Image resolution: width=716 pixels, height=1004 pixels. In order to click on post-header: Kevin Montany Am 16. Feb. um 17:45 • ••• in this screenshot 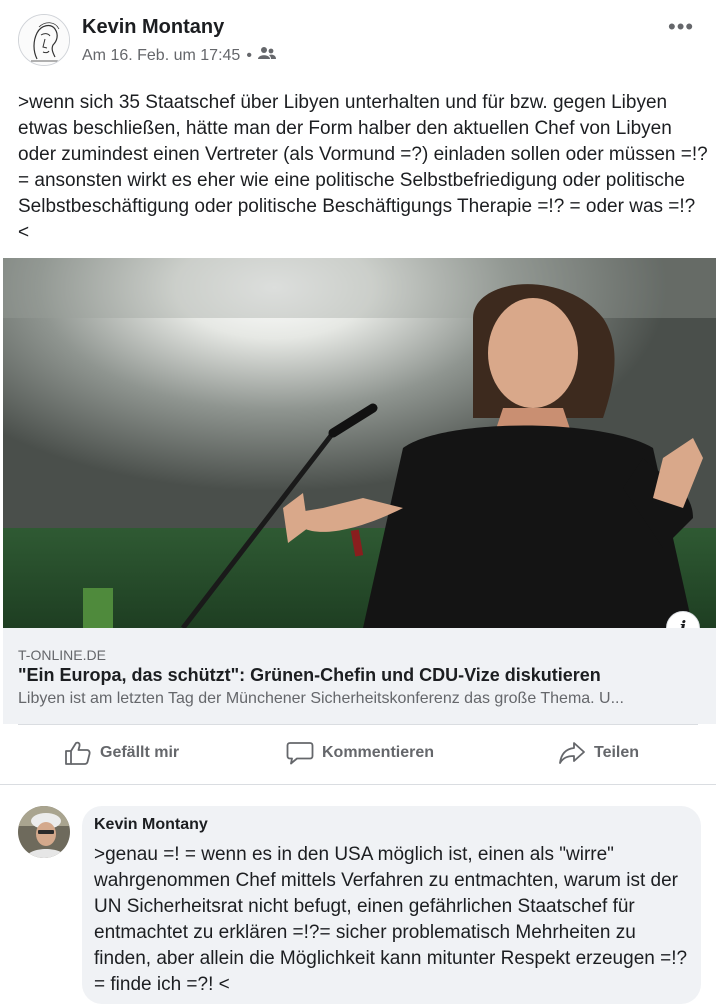, I will do `click(358, 40)`.